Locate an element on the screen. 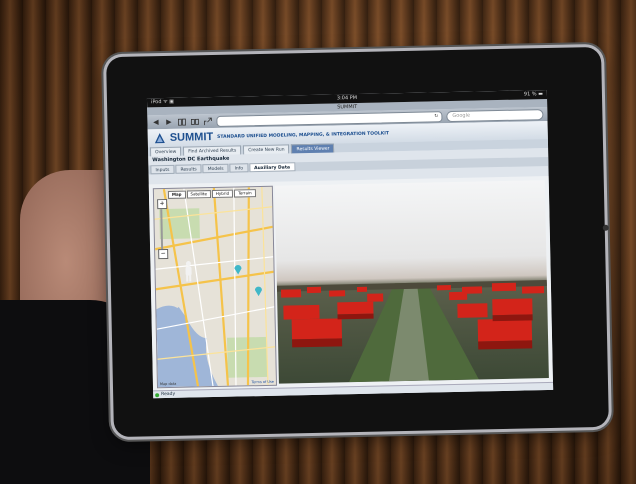 Image resolution: width=636 pixels, height=484 pixels. status-indicator-icon is located at coordinates (157, 395).